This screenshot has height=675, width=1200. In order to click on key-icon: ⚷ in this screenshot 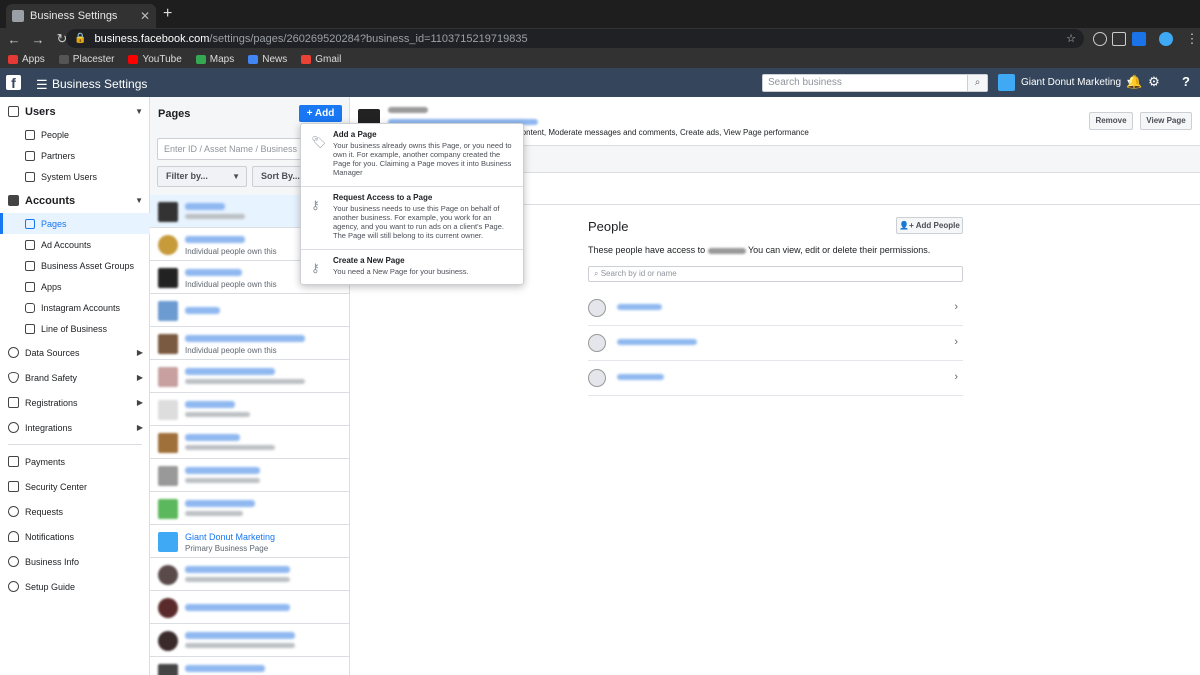, I will do `click(315, 205)`.